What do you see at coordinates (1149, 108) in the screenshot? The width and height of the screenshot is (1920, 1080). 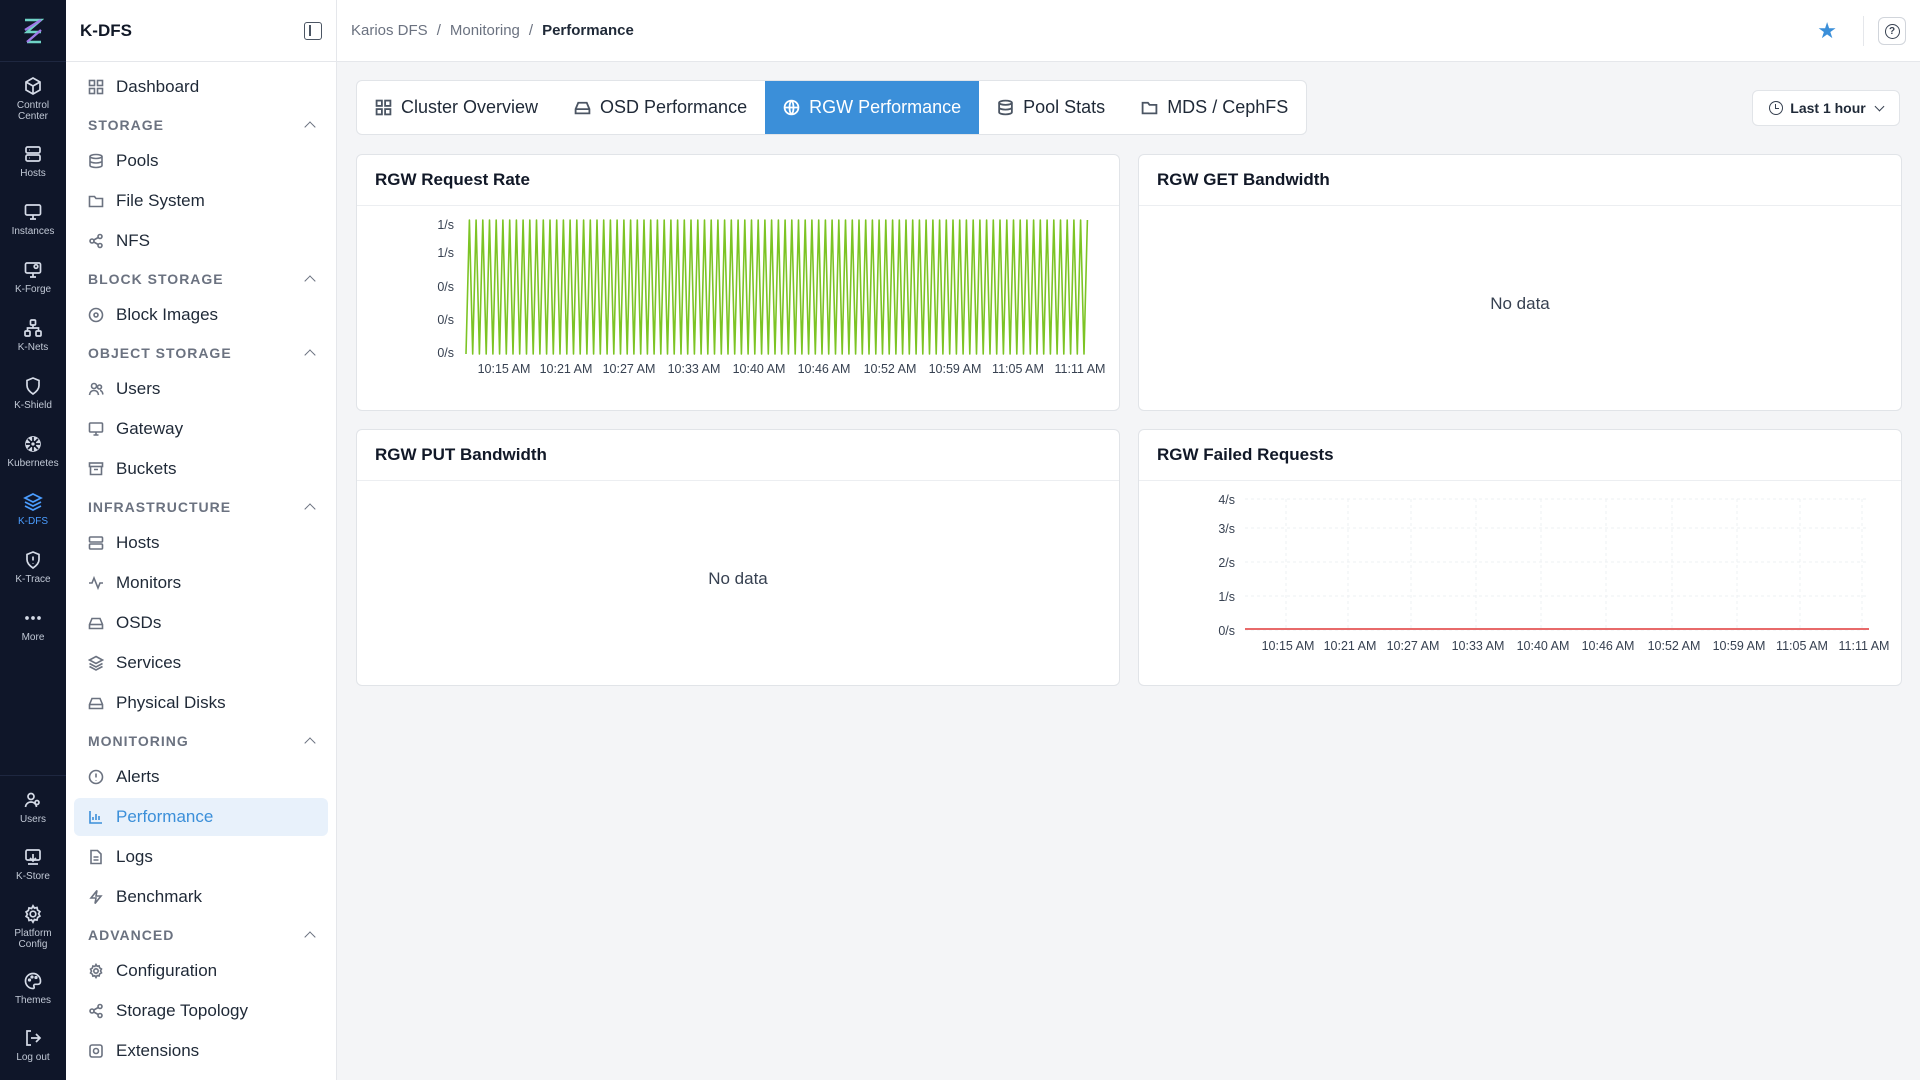 I see `folder-icon` at bounding box center [1149, 108].